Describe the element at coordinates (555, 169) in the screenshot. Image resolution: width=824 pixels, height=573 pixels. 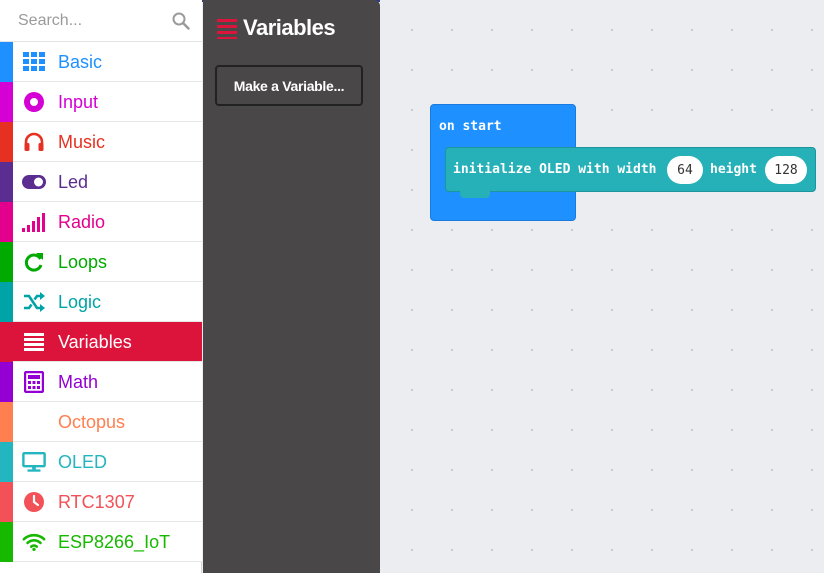
I see `init-block-label: initialize OLED with width` at that location.